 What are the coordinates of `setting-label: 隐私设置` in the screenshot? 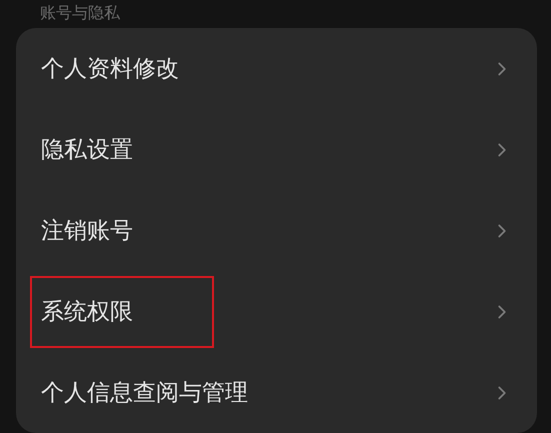 It's located at (87, 150).